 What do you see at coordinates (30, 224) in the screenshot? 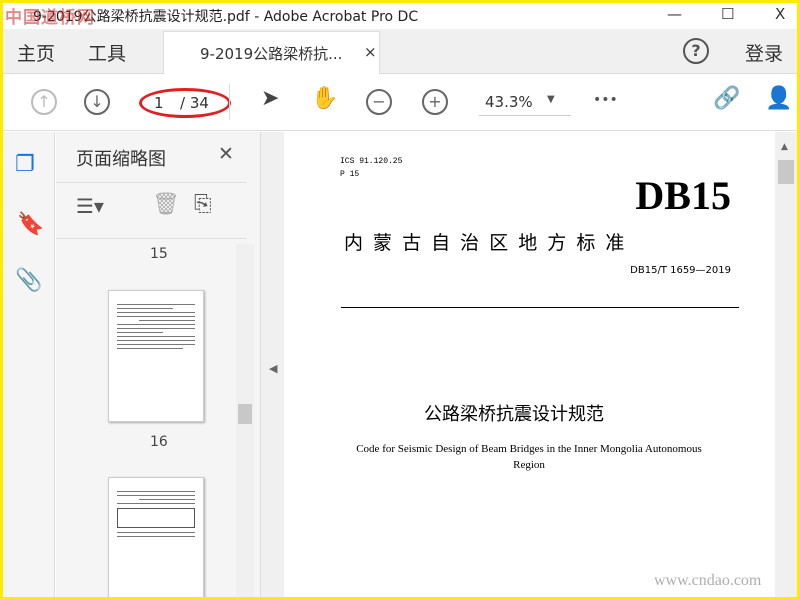
I see `bookmark-icon: 🔖` at bounding box center [30, 224].